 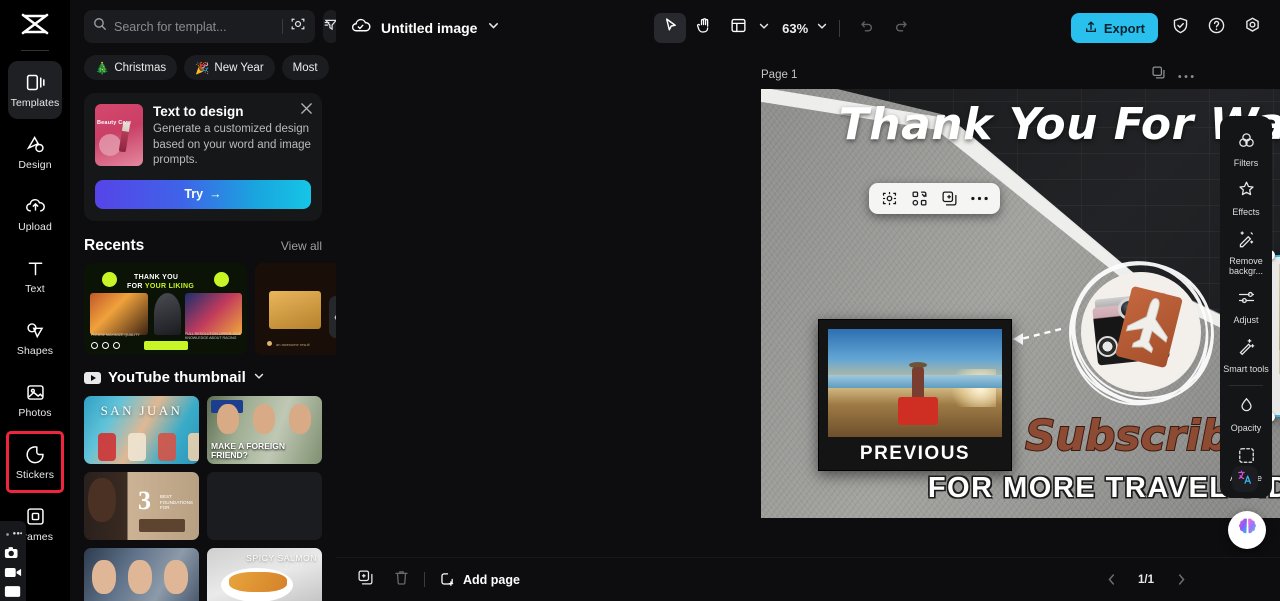 I want to click on prev-page-button, so click(x=1111, y=580).